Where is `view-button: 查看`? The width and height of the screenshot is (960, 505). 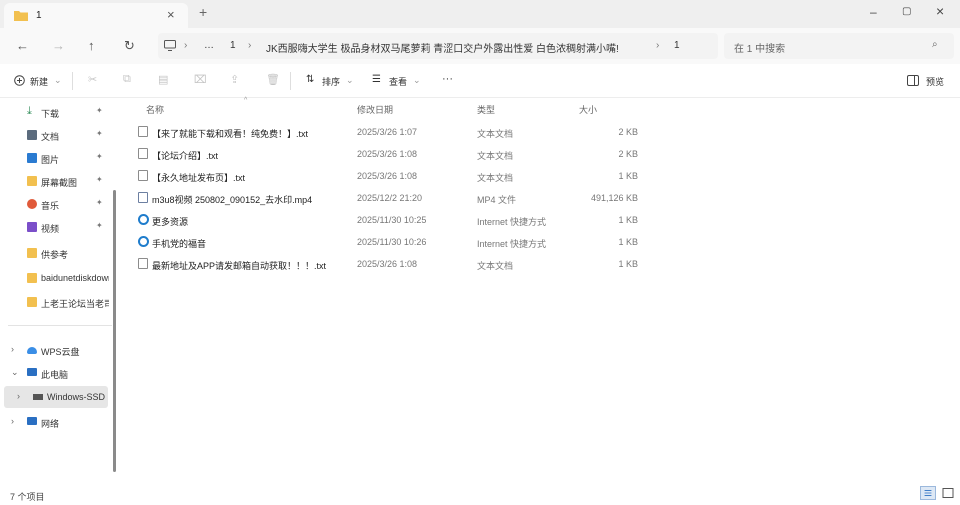 view-button: 查看 is located at coordinates (398, 81).